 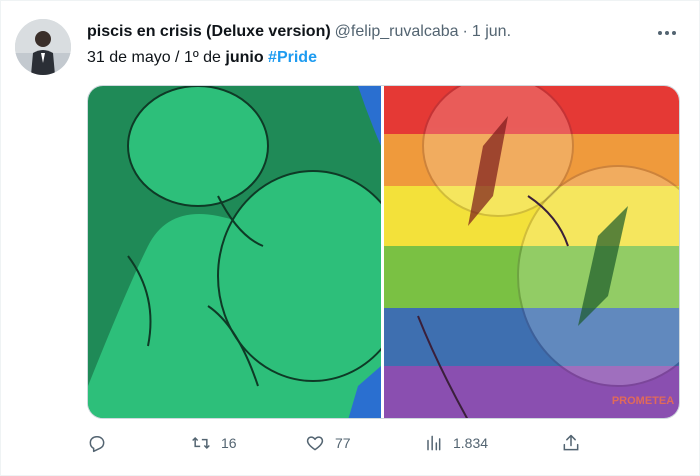 I want to click on user-handle: @felip_ruvalcaba, so click(x=397, y=31).